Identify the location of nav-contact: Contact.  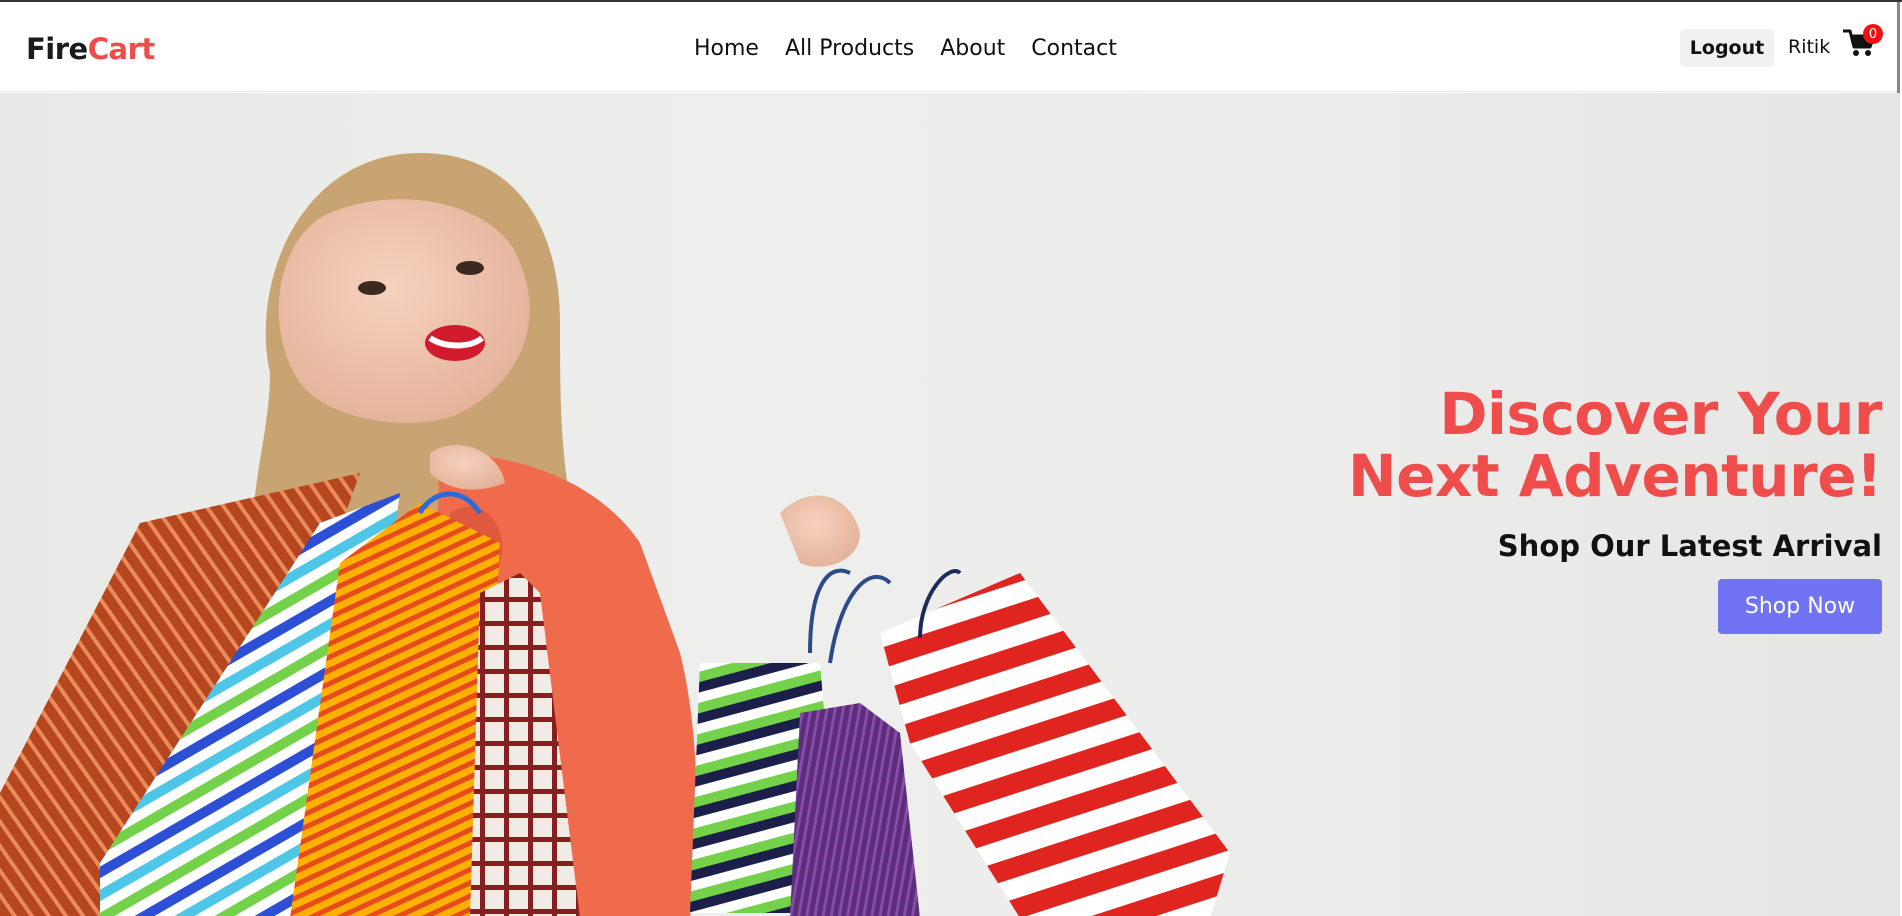
(1074, 48).